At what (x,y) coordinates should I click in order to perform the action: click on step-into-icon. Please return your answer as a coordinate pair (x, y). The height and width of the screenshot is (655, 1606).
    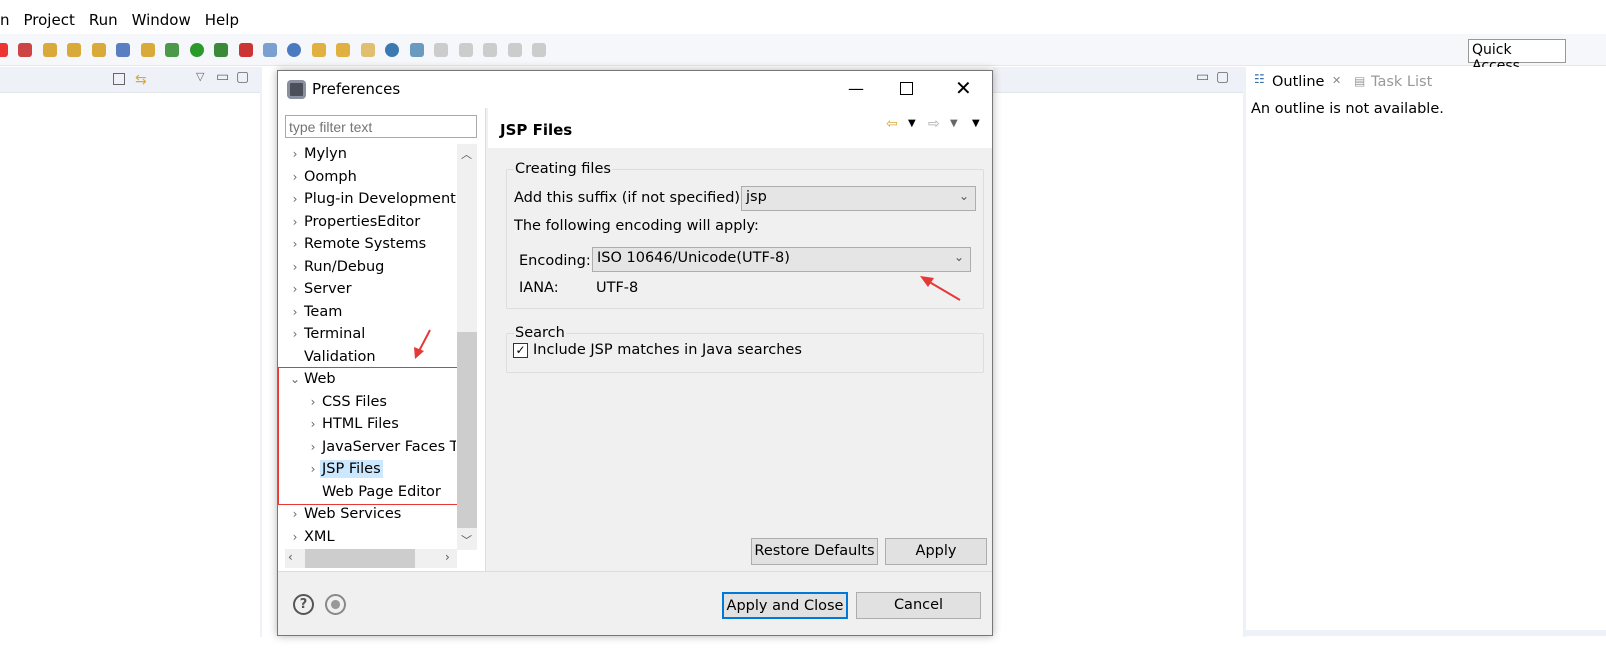
    Looking at the image, I should click on (49, 50).